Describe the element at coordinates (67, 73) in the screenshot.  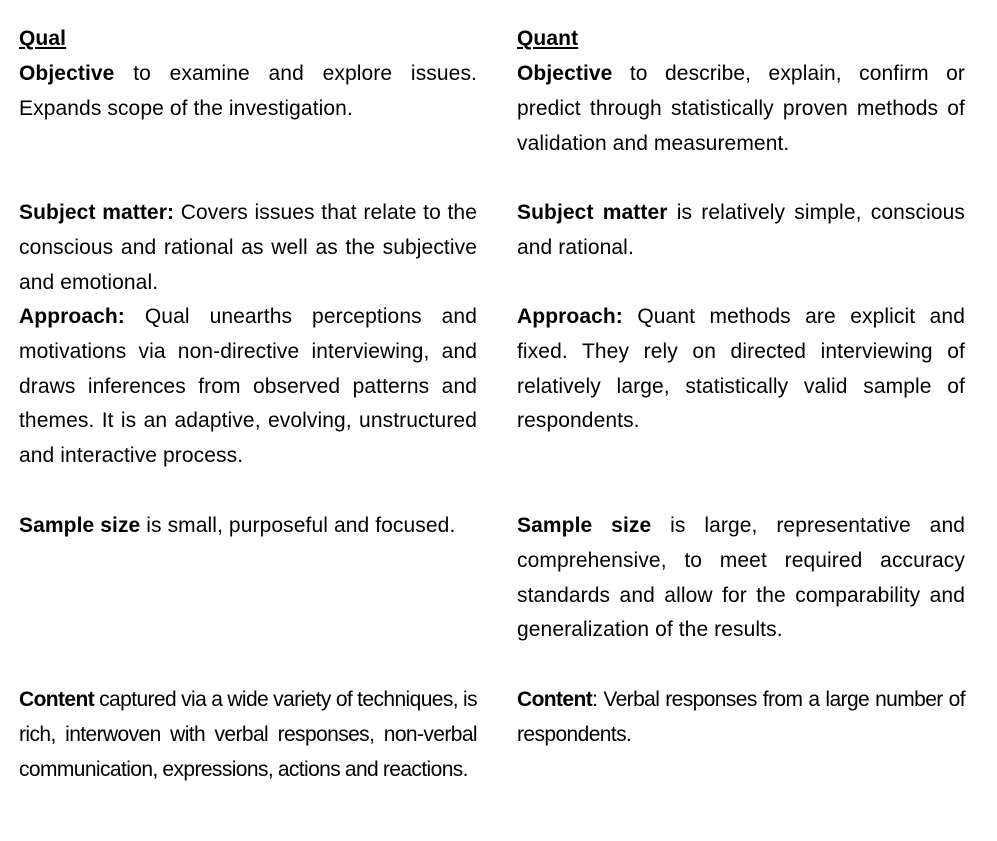
I see `qual-objective-label: Objective` at that location.